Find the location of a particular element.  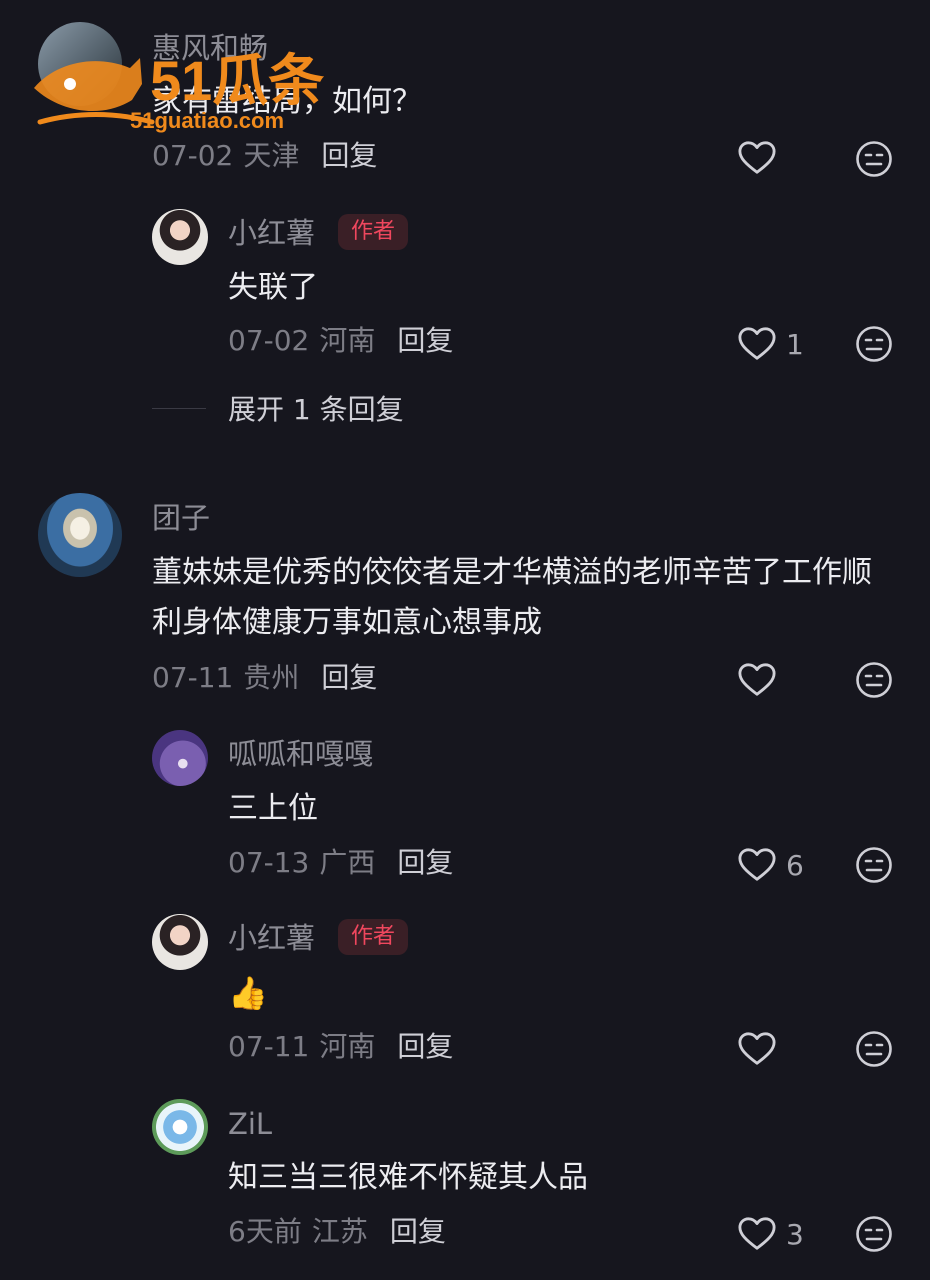

comment-date: 07-02 is located at coordinates (193, 155).